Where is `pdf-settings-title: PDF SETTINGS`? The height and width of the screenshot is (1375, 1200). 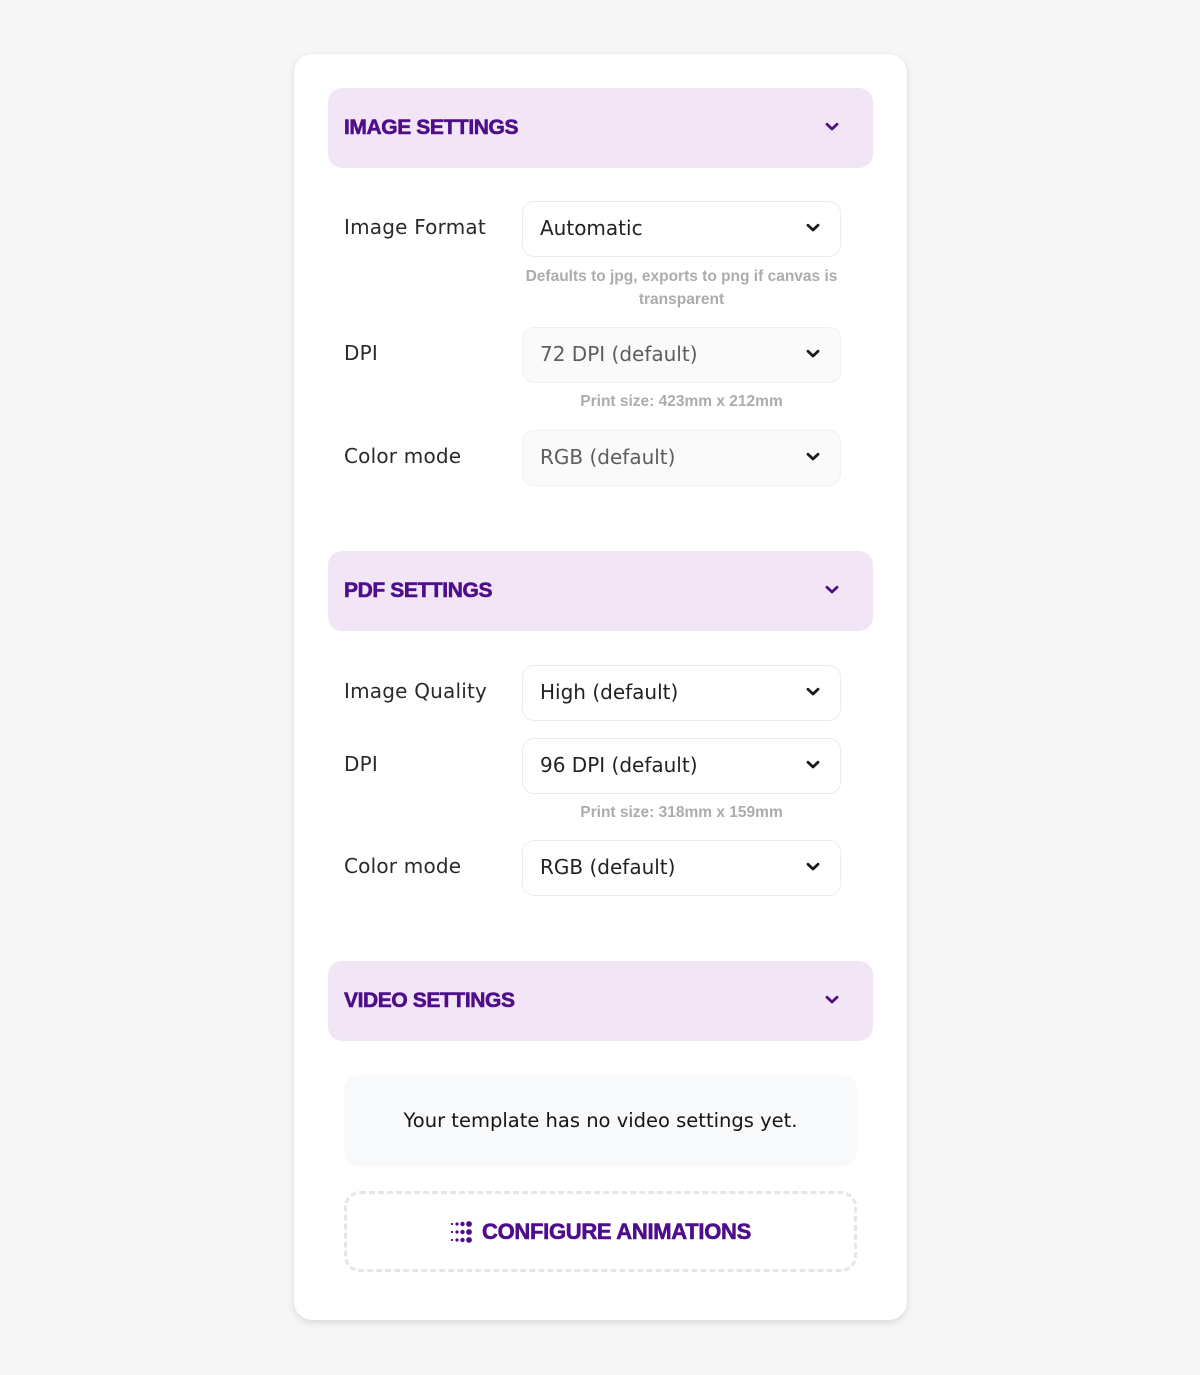 pdf-settings-title: PDF SETTINGS is located at coordinates (418, 591).